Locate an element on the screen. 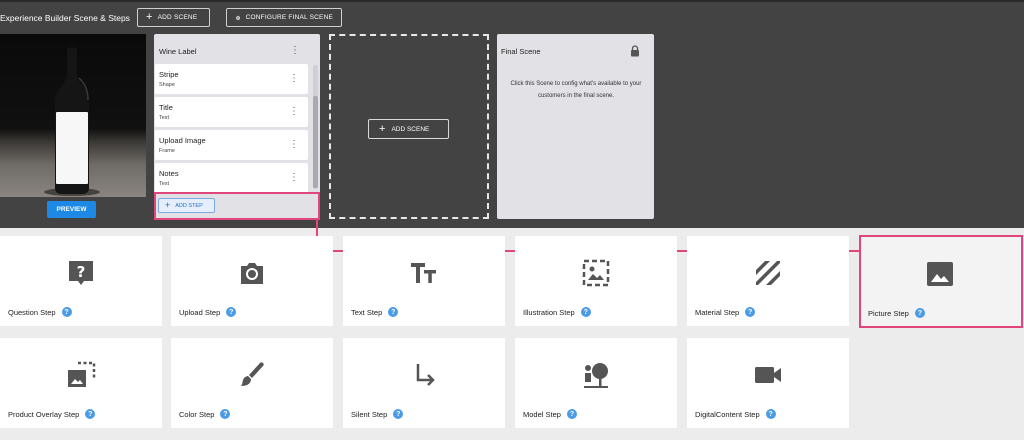 The height and width of the screenshot is (440, 1024). scene-thumbnail is located at coordinates (73, 115).